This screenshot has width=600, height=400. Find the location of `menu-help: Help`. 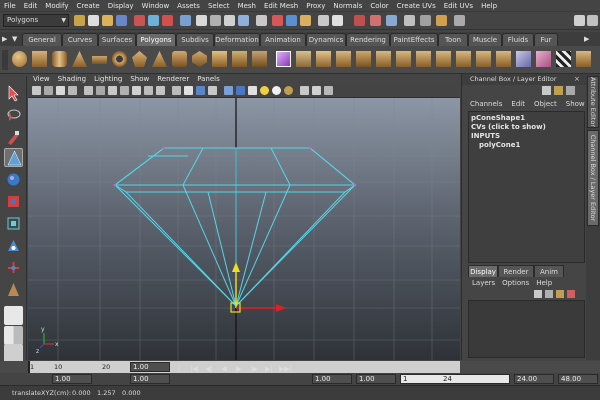

menu-help: Help is located at coordinates (489, 6).